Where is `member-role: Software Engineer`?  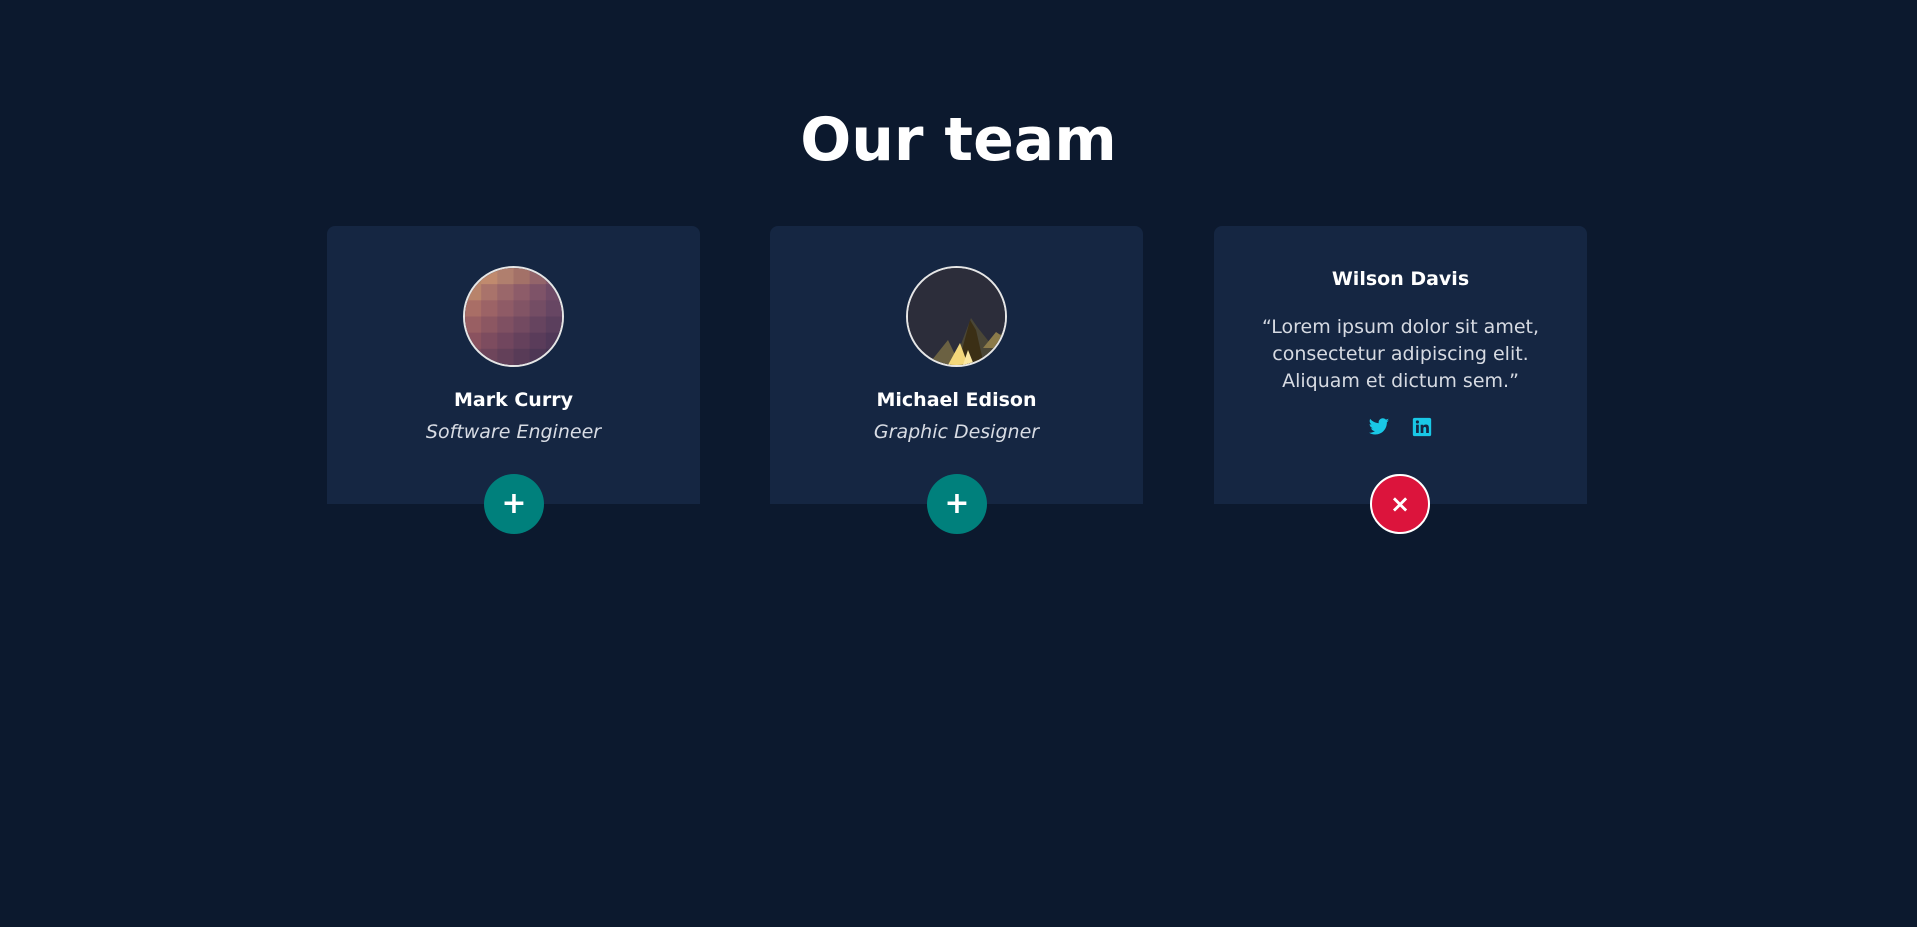 member-role: Software Engineer is located at coordinates (513, 432).